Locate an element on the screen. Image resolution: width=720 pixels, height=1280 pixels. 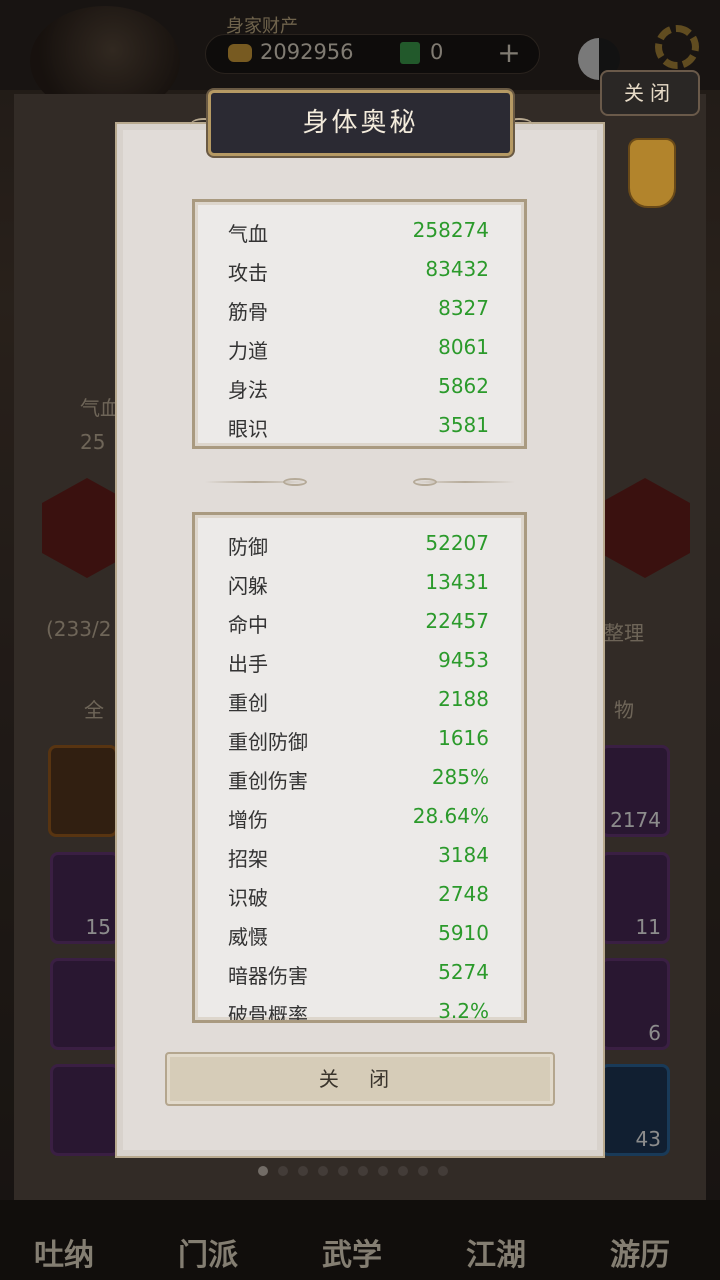
section-divider is located at coordinates (360, 482).